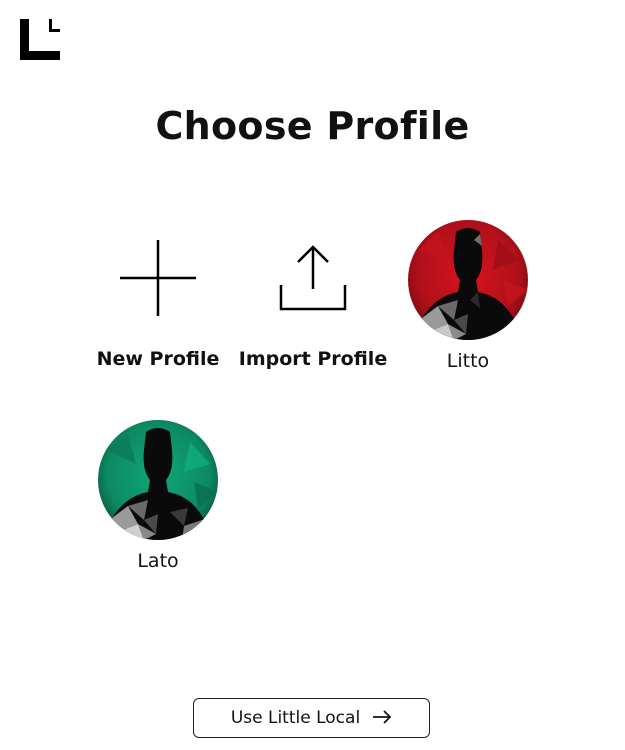 The height and width of the screenshot is (750, 625). Describe the element at coordinates (382, 718) in the screenshot. I see `arrow-right-icon` at that location.